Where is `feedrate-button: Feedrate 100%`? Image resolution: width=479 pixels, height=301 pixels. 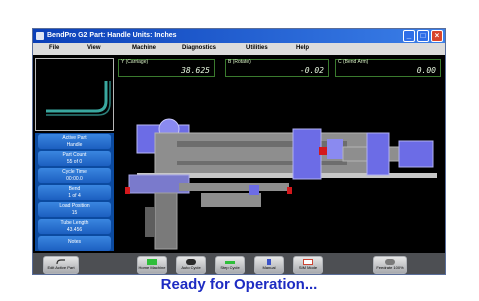 feedrate-button: Feedrate 100% is located at coordinates (390, 265).